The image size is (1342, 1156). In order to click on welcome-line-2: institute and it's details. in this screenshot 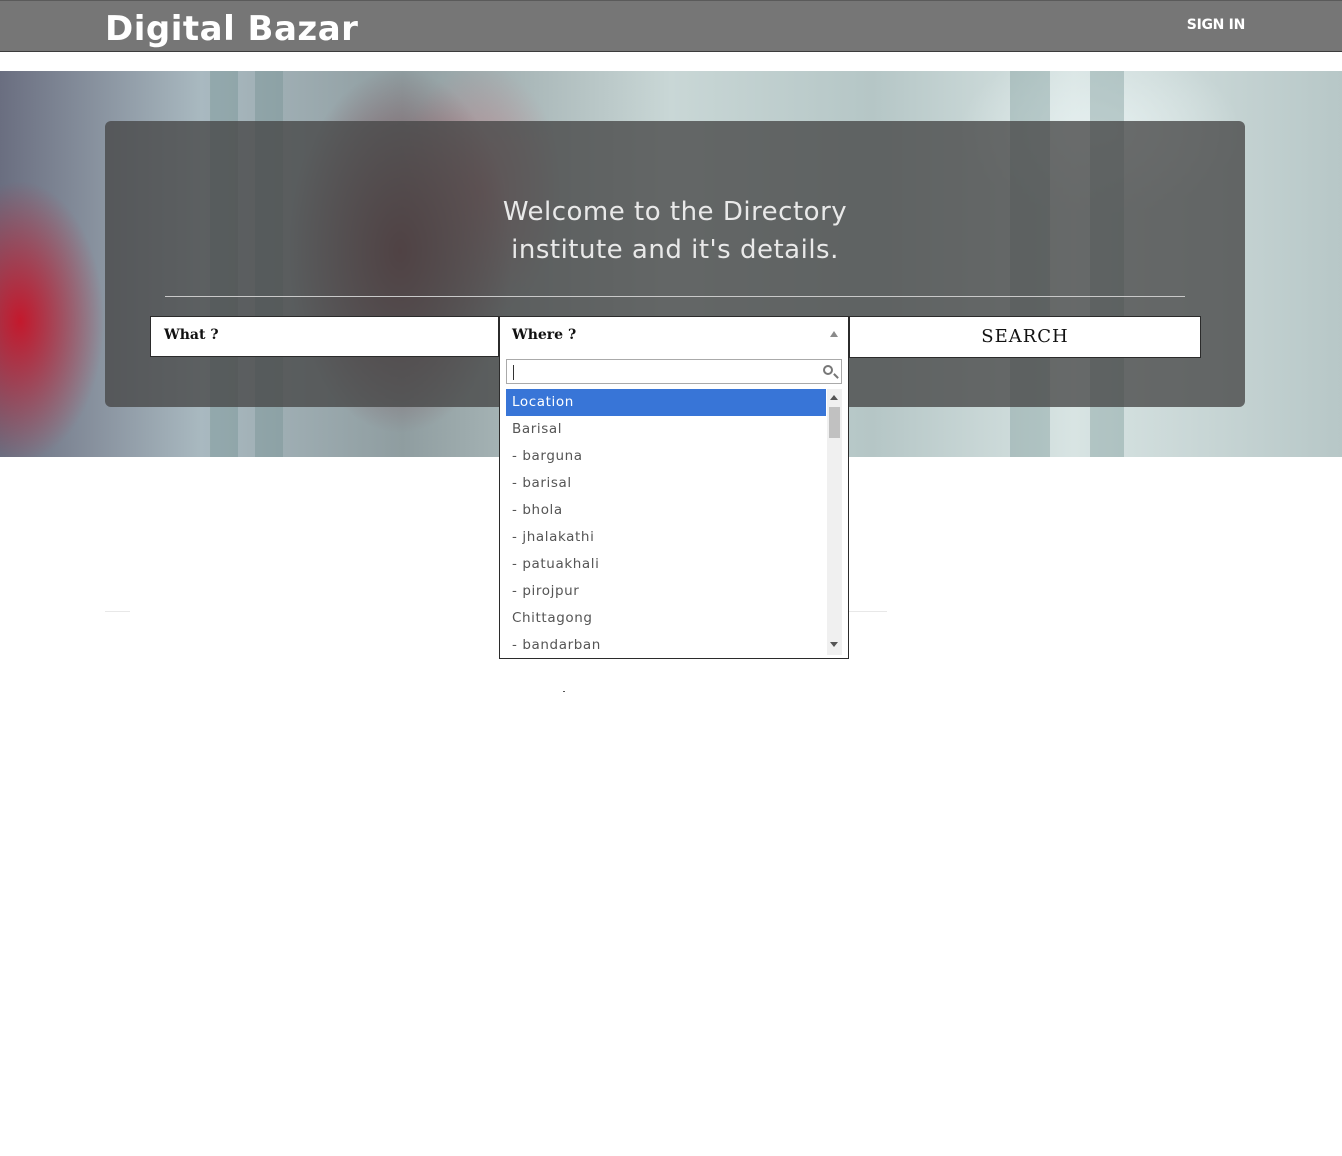, I will do `click(675, 250)`.